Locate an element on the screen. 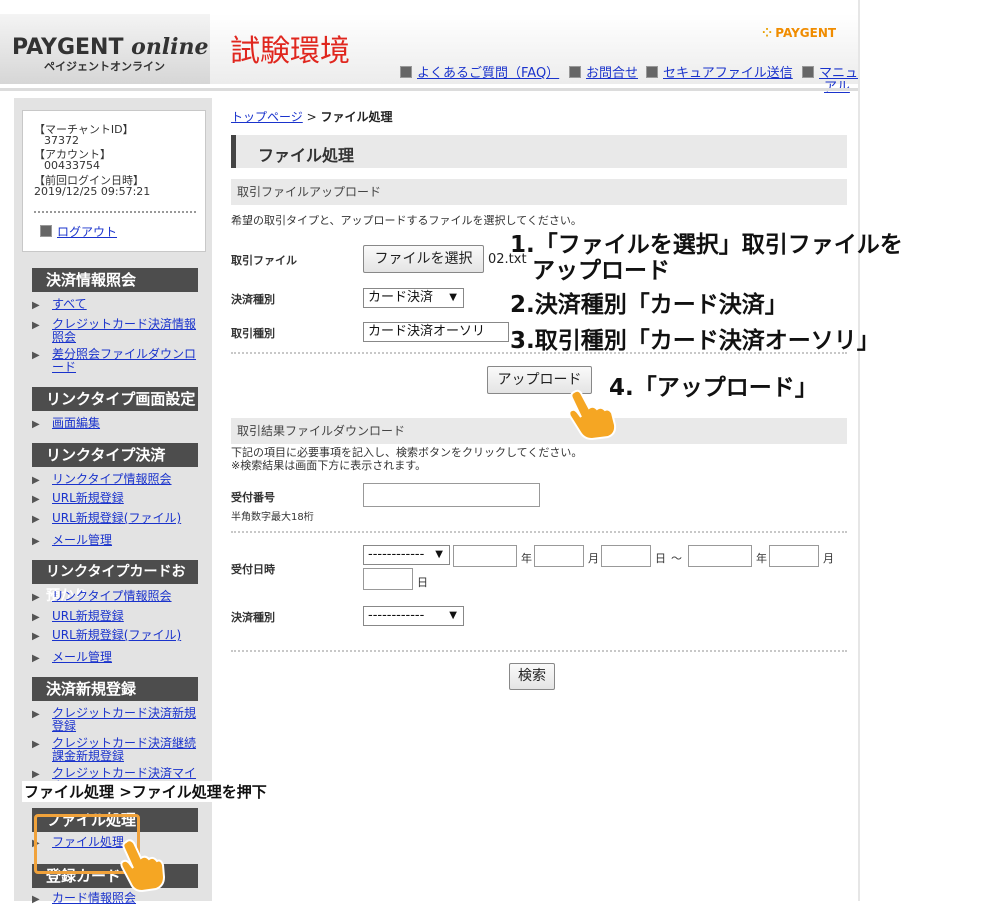 The height and width of the screenshot is (906, 1000). receipt-date-select: ------------ ▼ is located at coordinates (406, 555).